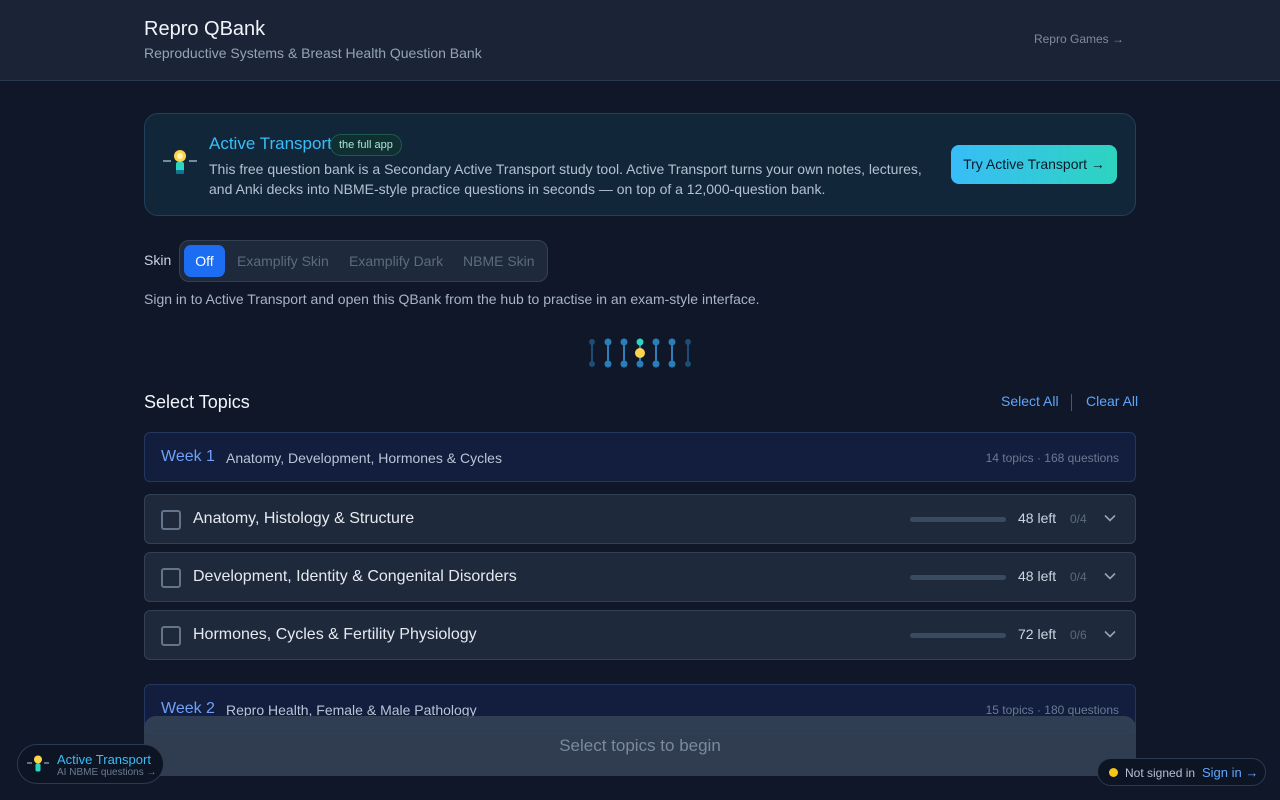  What do you see at coordinates (499, 261) in the screenshot?
I see `skin-option-nbme-skin: NBME Skin` at bounding box center [499, 261].